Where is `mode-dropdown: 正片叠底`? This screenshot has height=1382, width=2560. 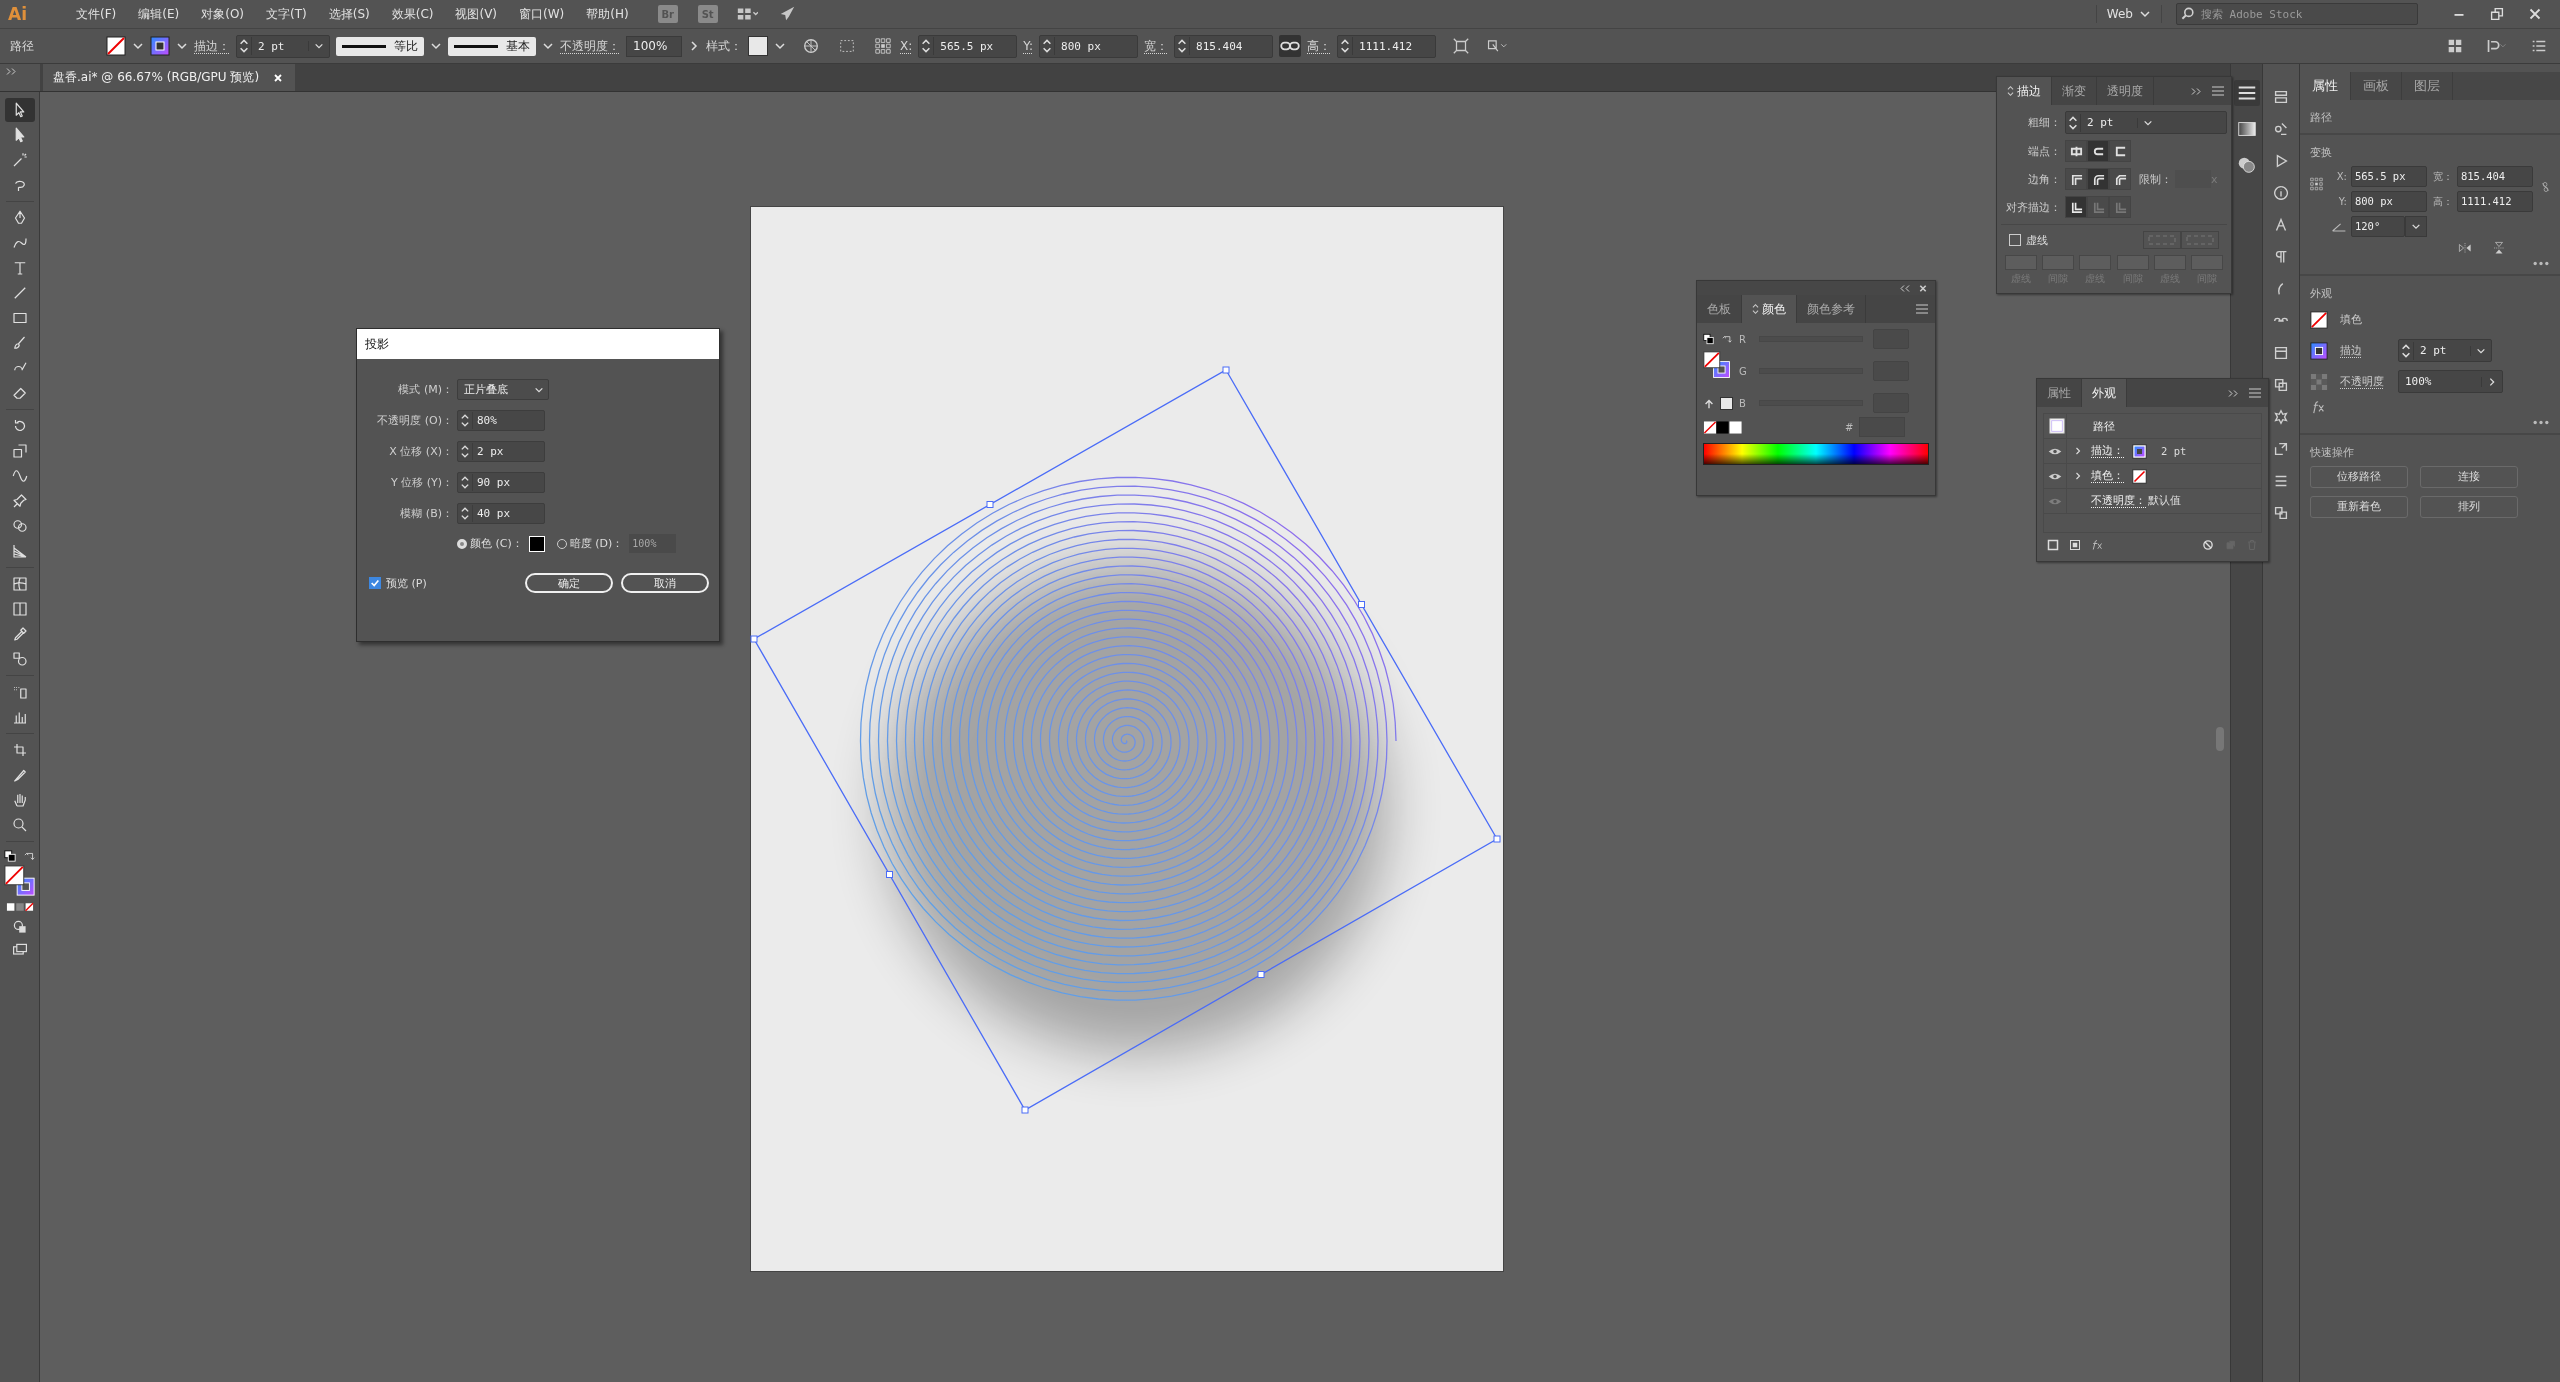 mode-dropdown: 正片叠底 is located at coordinates (503, 389).